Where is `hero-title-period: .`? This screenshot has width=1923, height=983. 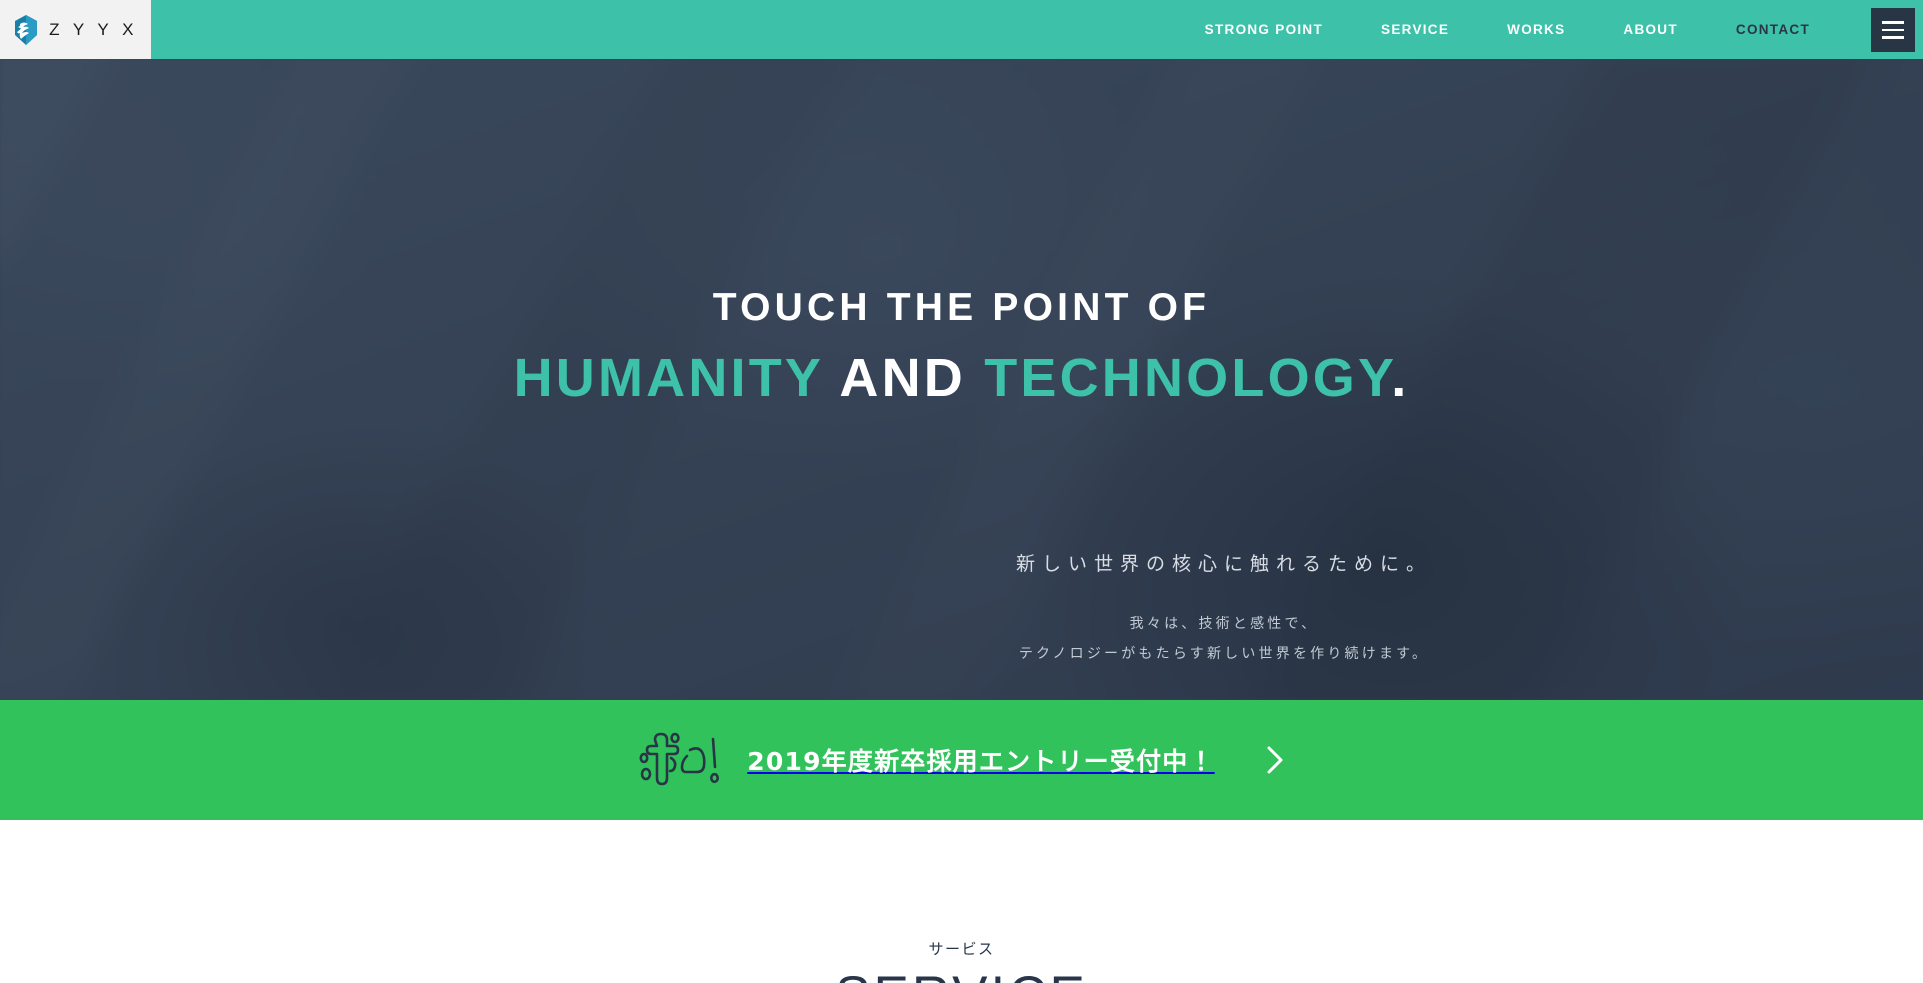 hero-title-period: . is located at coordinates (1400, 378).